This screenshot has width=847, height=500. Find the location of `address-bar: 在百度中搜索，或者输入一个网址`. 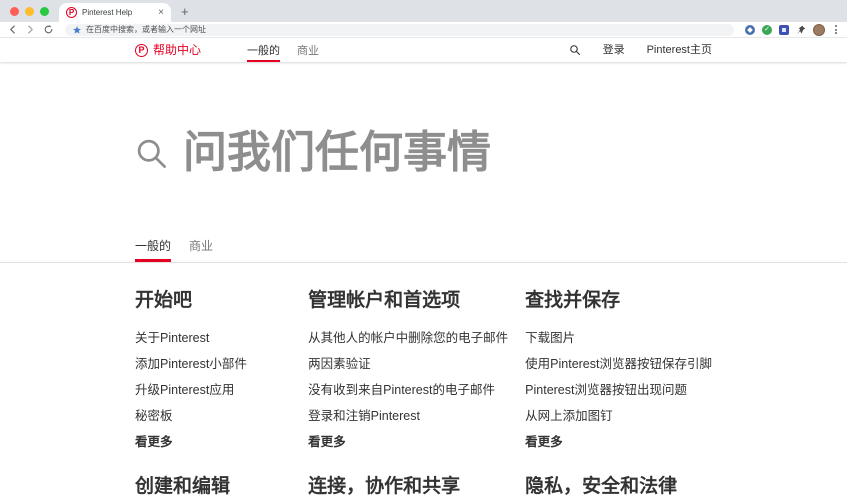

address-bar: 在百度中搜索，或者输入一个网址 is located at coordinates (399, 29).